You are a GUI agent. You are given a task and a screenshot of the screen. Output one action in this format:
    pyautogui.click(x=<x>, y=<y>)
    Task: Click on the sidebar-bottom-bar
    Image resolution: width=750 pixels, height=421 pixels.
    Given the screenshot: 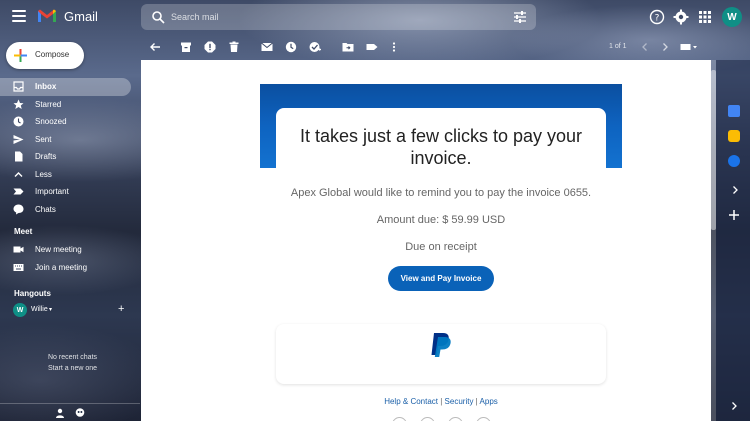 What is the action you would take?
    pyautogui.click(x=70, y=412)
    